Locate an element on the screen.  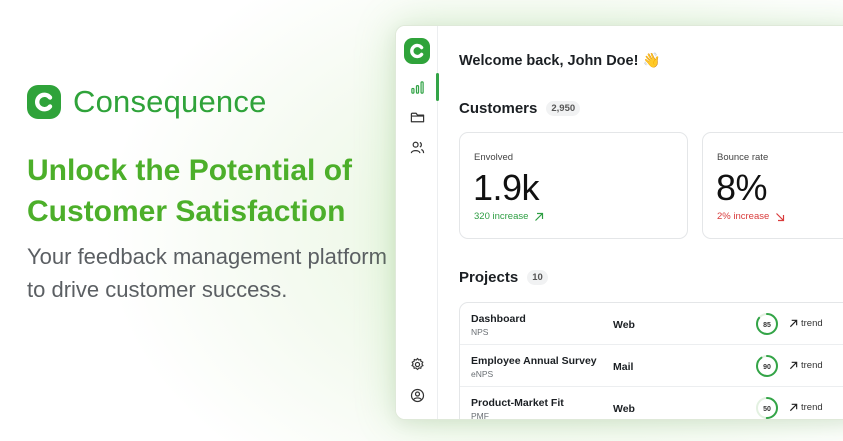
sidebar is located at coordinates (417, 222).